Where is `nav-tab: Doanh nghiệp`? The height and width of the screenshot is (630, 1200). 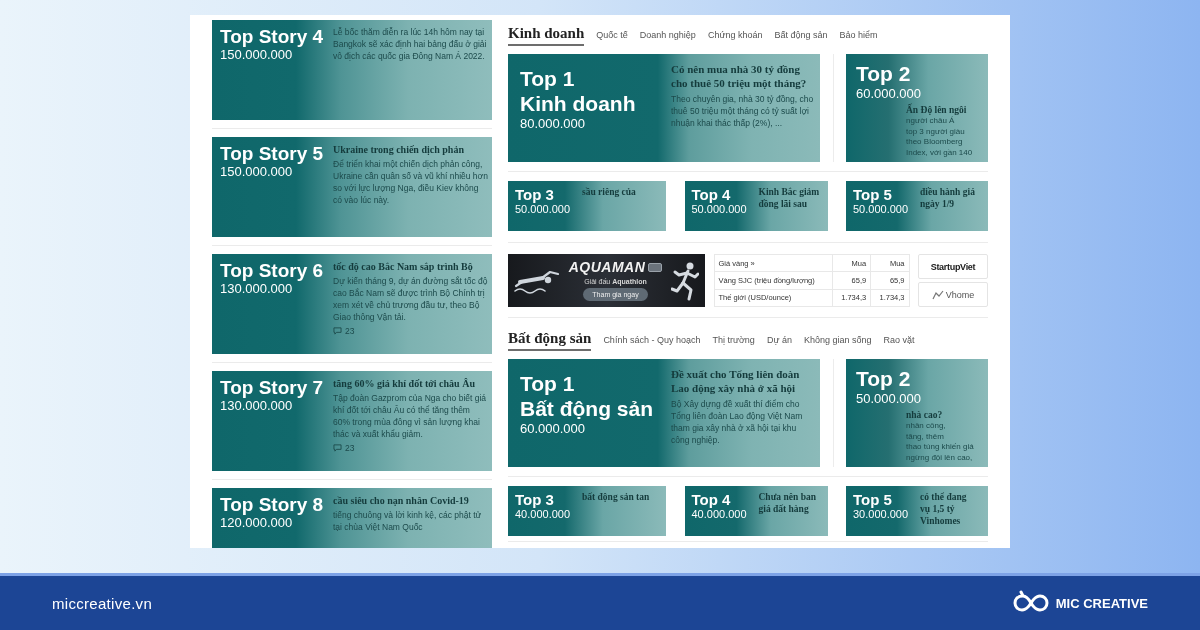
nav-tab: Doanh nghiệp is located at coordinates (667, 38).